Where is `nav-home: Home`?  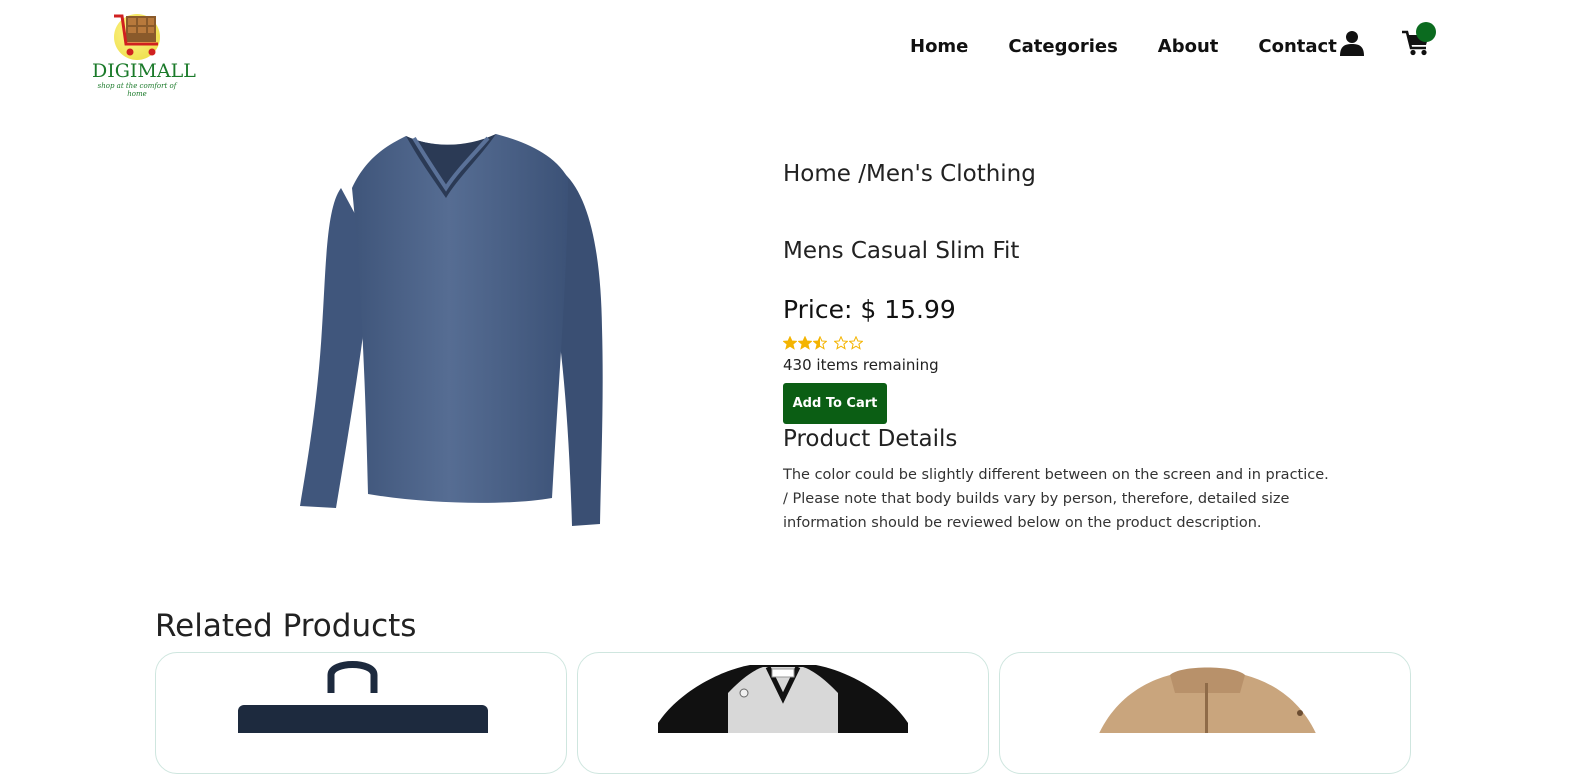 nav-home: Home is located at coordinates (939, 46).